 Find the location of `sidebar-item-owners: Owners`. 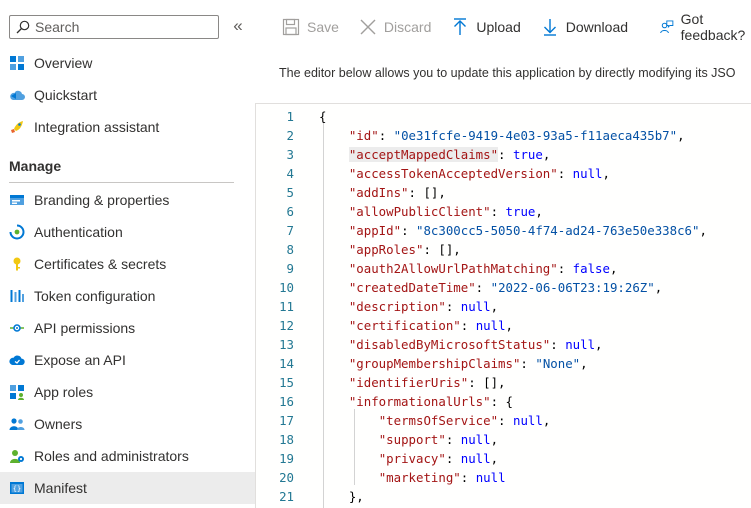

sidebar-item-owners: Owners is located at coordinates (127, 424).